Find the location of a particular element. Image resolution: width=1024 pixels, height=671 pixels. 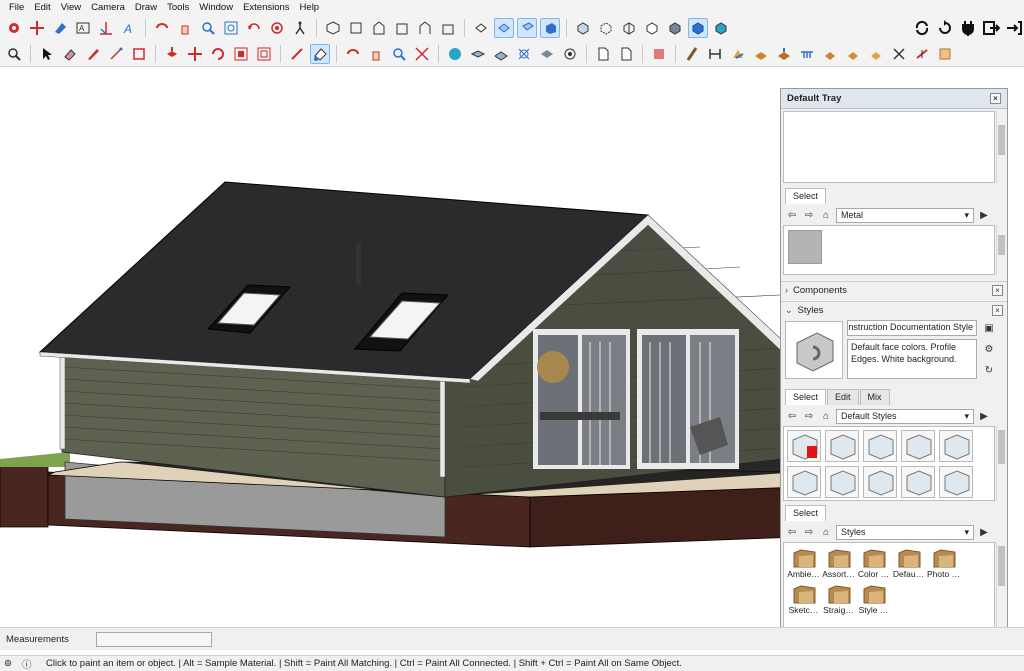

components-section-header: › Components × is located at coordinates (894, 290).